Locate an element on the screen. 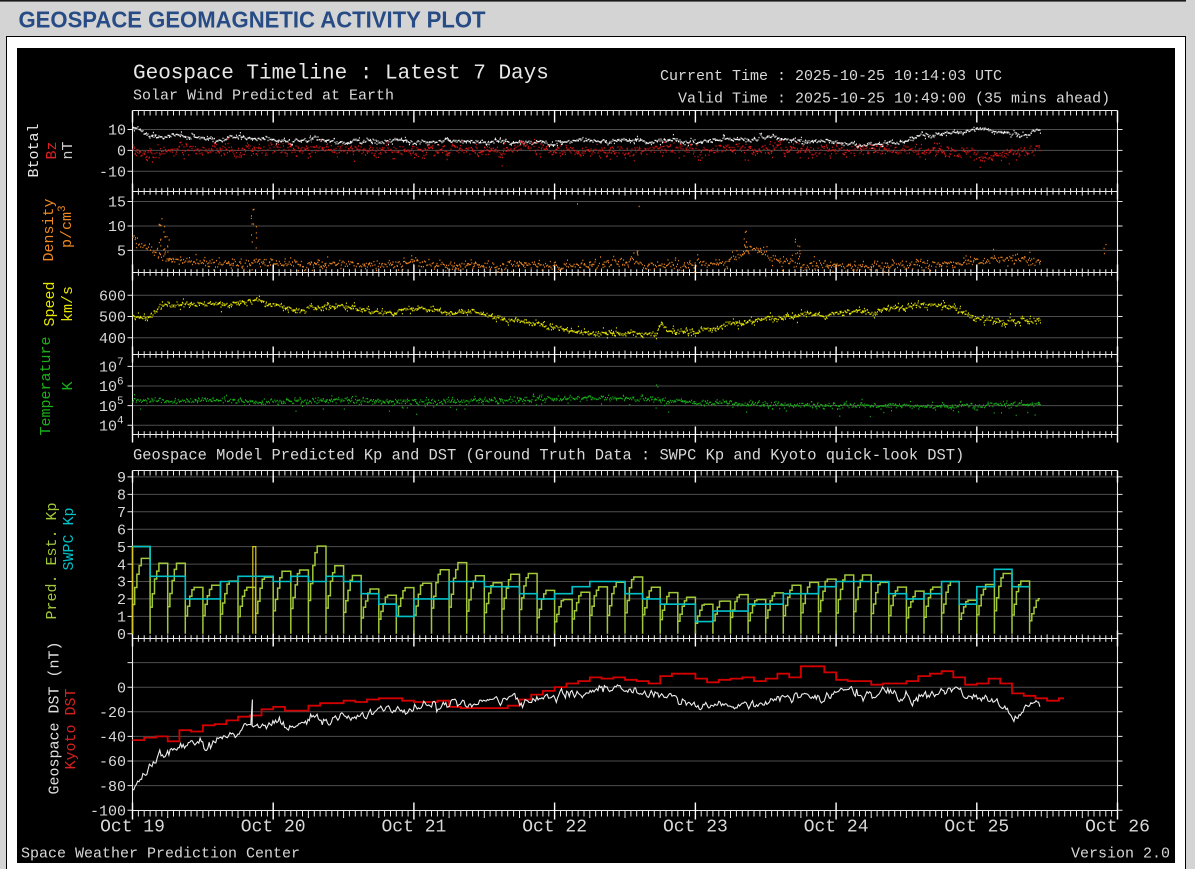 The image size is (1195, 869). svg-text: 500 is located at coordinates (112, 318).